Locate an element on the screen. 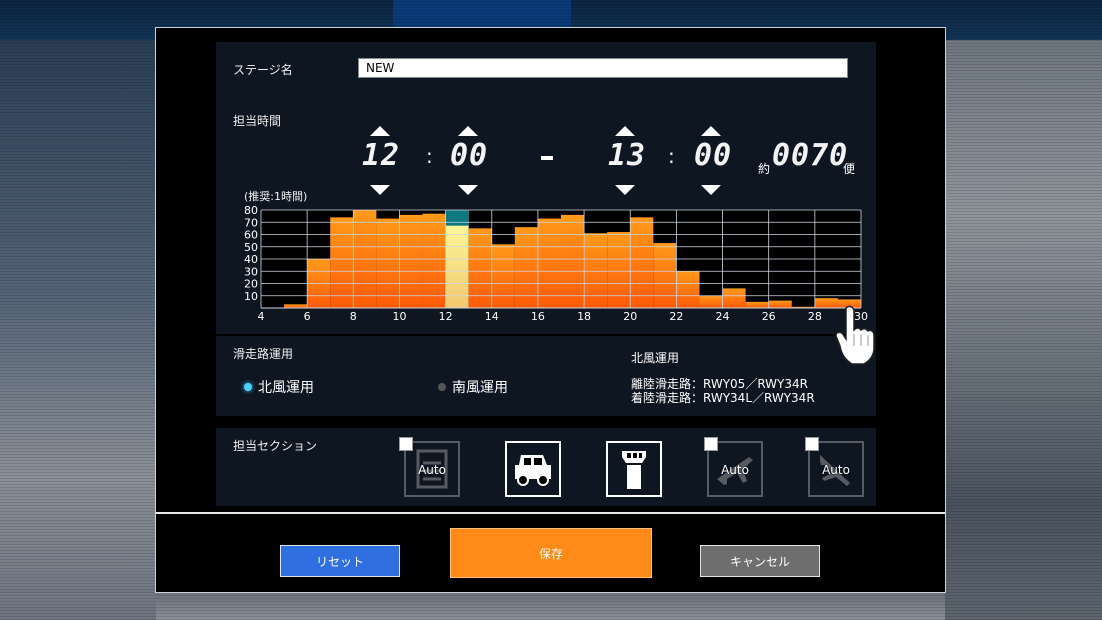  x-tick-label: 22 is located at coordinates (676, 316).